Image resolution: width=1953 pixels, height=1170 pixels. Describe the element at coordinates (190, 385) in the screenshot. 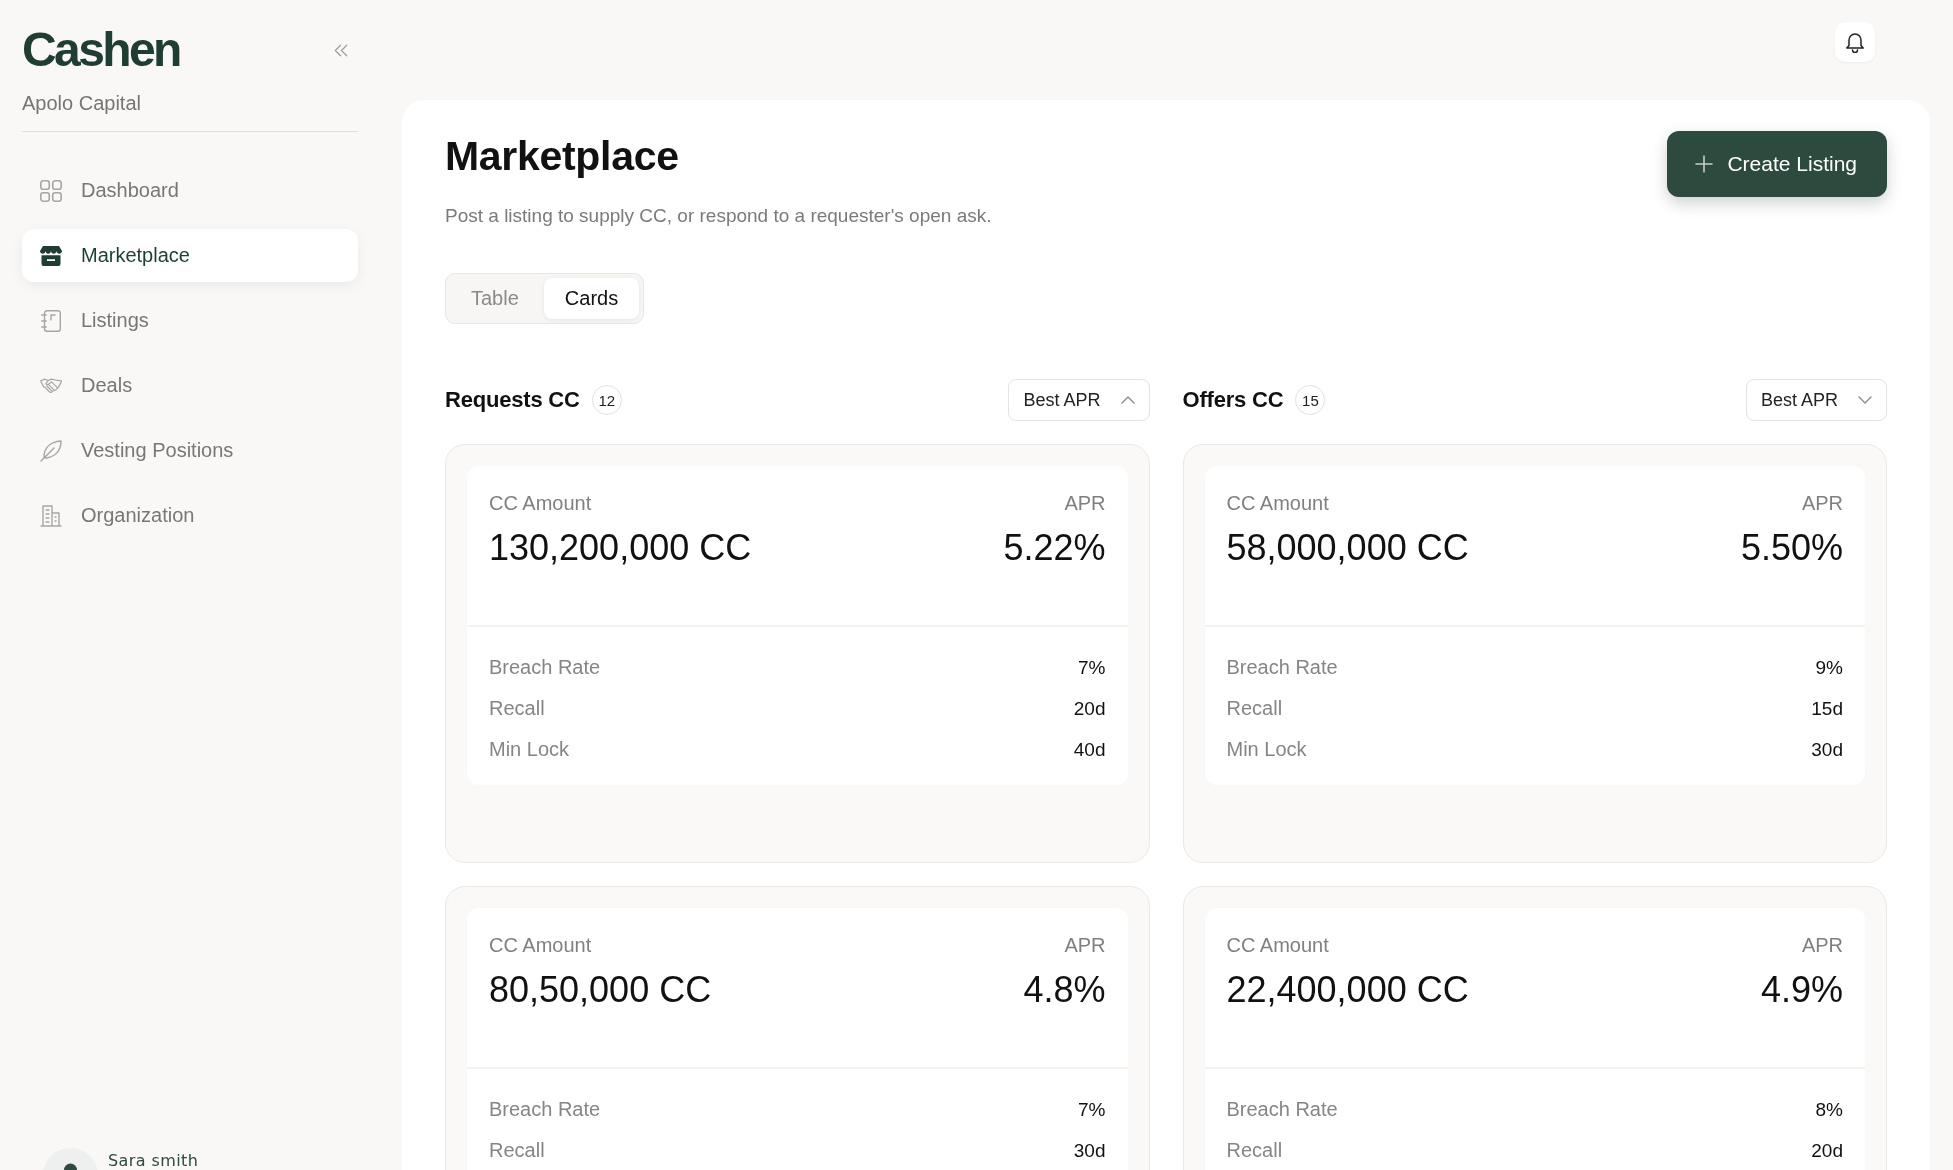

I see `nav-item: Deals` at that location.